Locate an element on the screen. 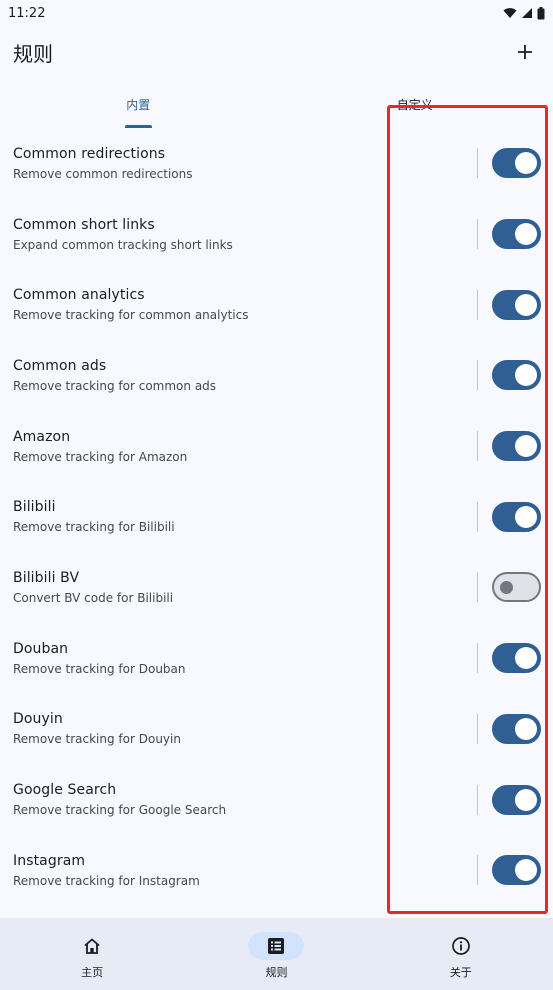  list-icon is located at coordinates (276, 946).